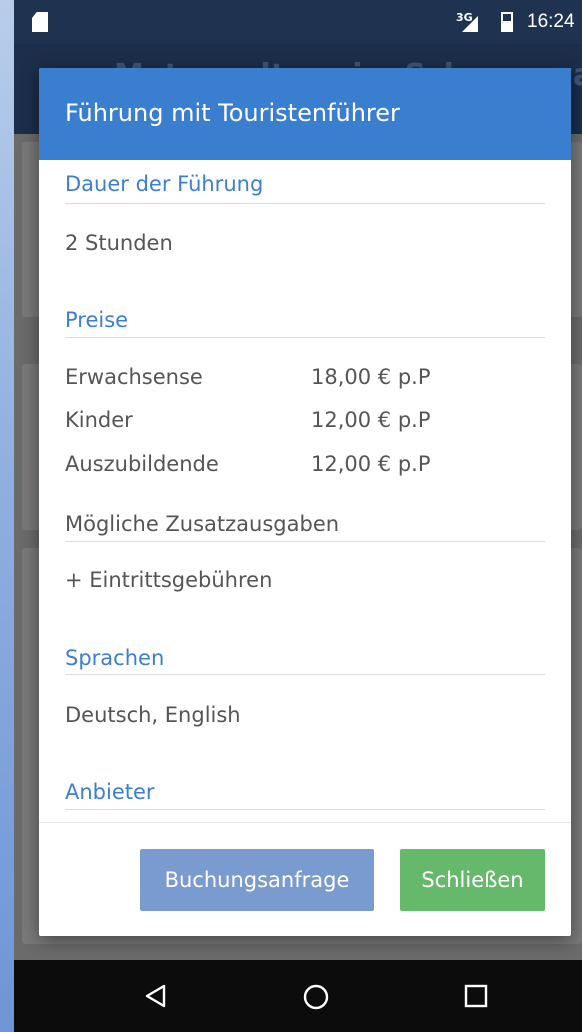 This screenshot has height=1032, width=582. I want to click on nav-back-button, so click(156, 996).